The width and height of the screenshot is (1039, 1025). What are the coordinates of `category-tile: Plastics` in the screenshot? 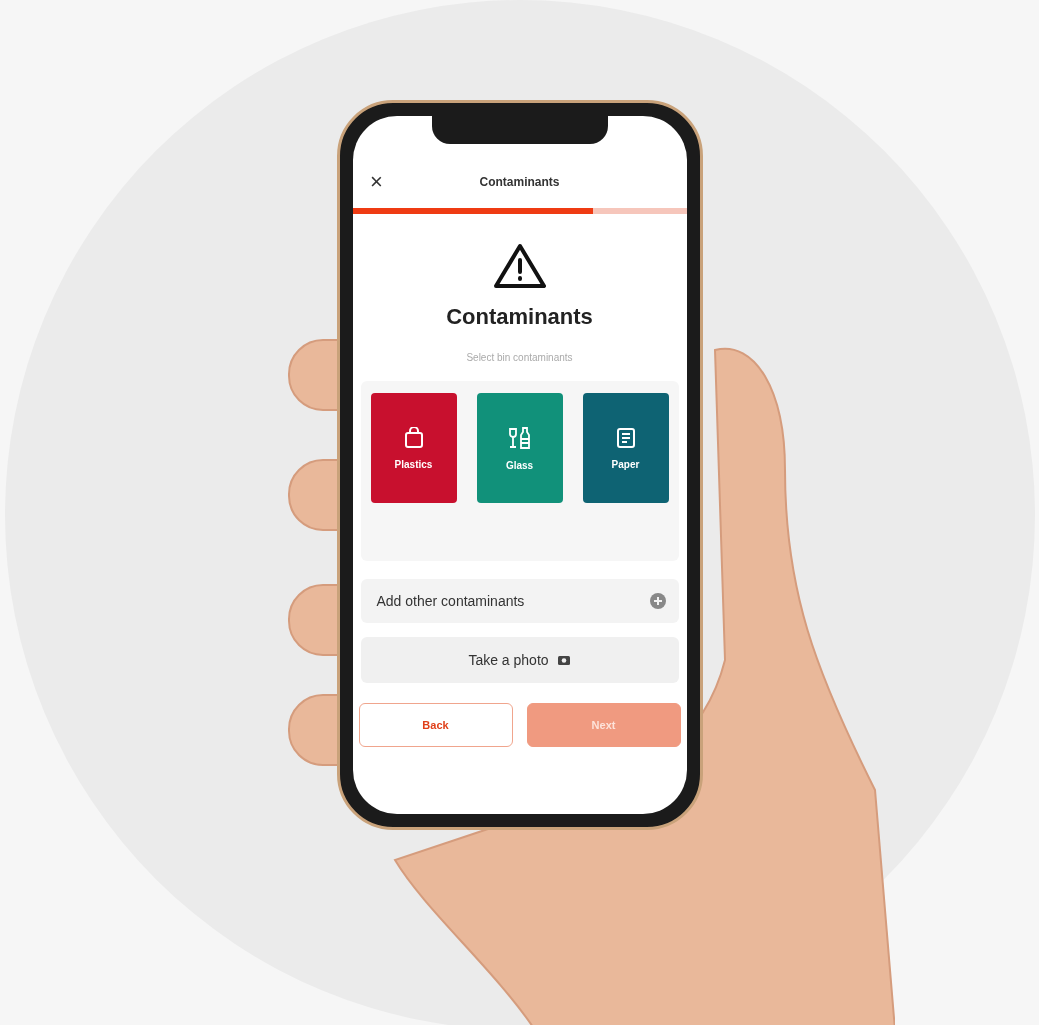 It's located at (413, 448).